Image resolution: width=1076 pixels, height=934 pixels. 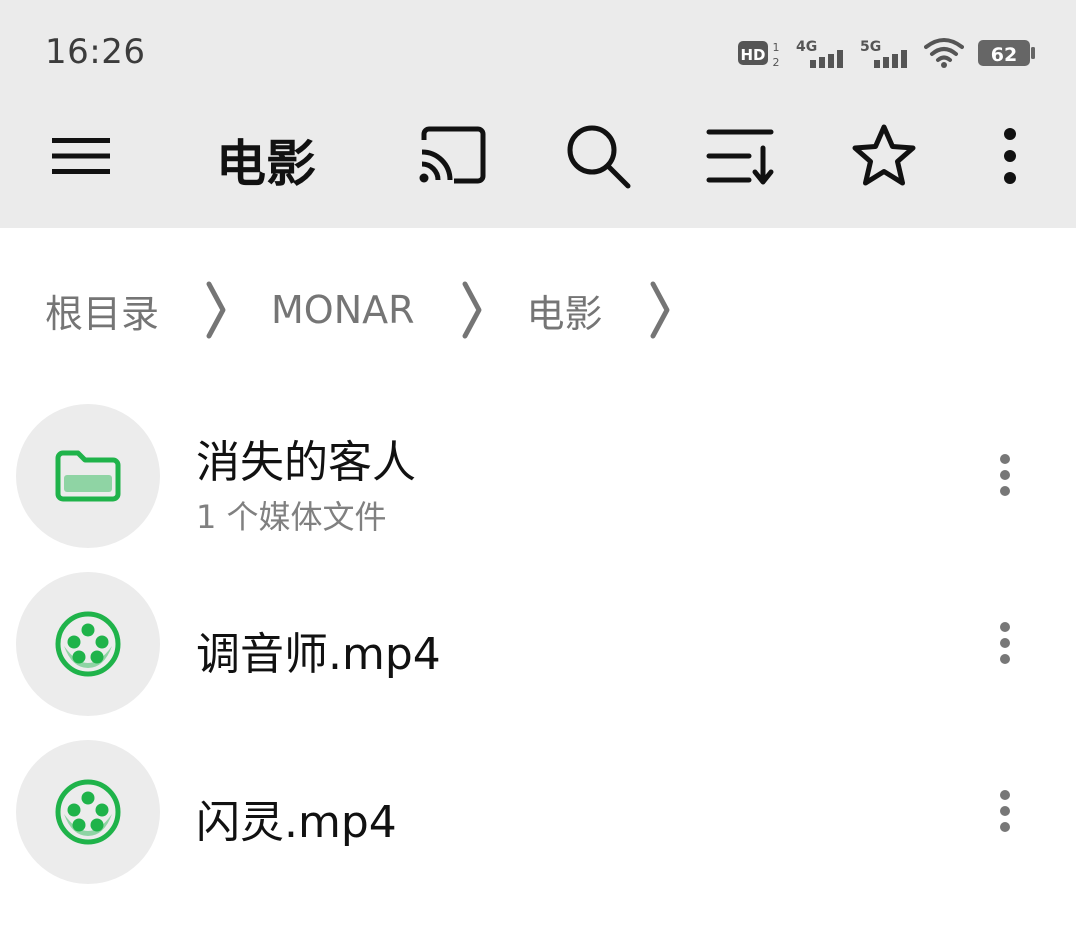 What do you see at coordinates (266, 164) in the screenshot?
I see `page-title: 电影` at bounding box center [266, 164].